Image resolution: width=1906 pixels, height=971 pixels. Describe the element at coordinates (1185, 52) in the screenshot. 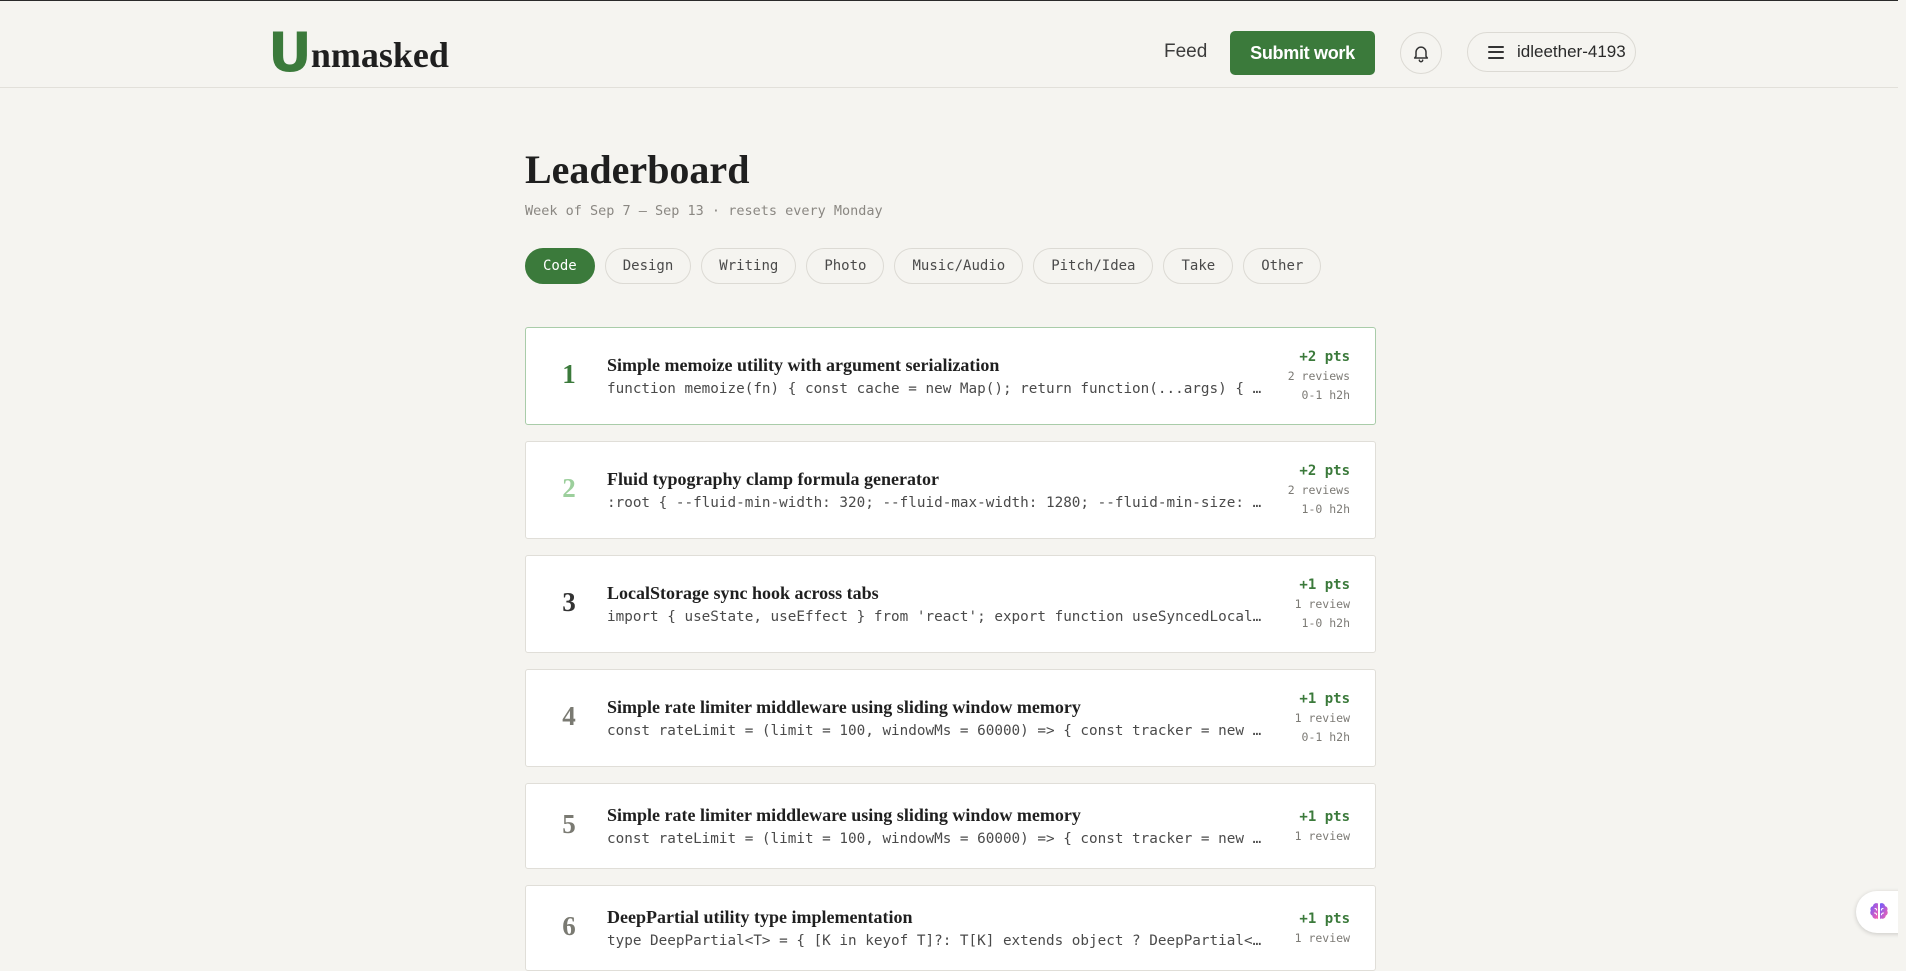

I see `nav-feed-link: Feed` at that location.